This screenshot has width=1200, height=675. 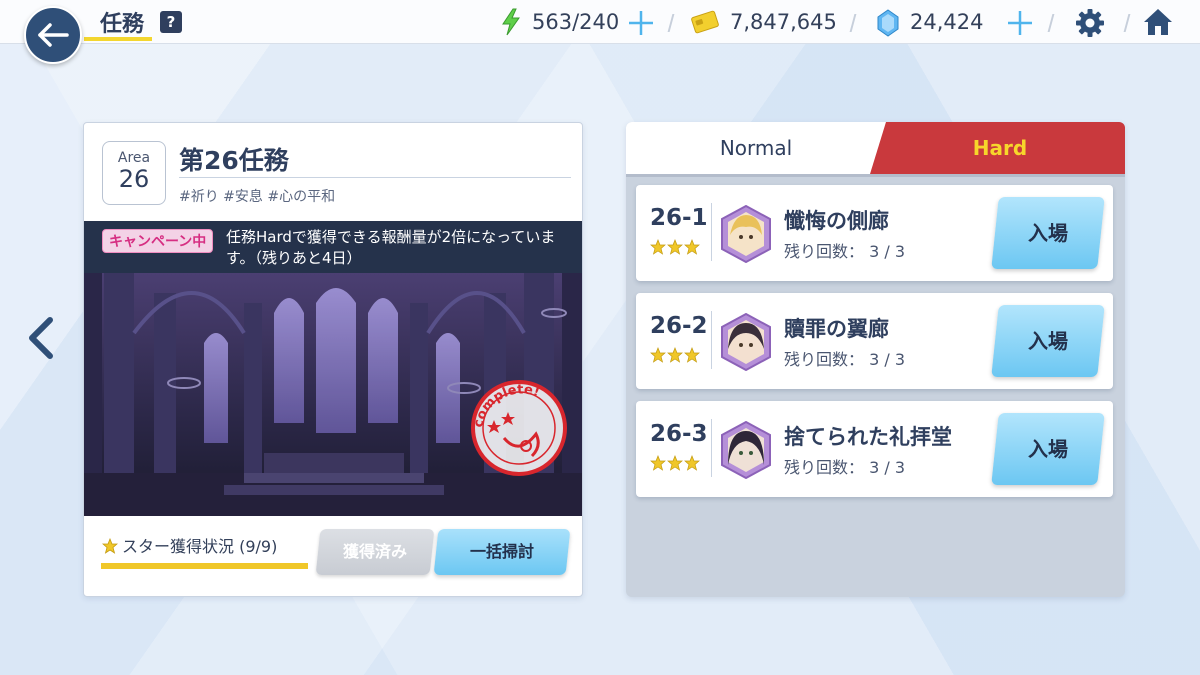 I want to click on area-number: 26, so click(x=134, y=179).